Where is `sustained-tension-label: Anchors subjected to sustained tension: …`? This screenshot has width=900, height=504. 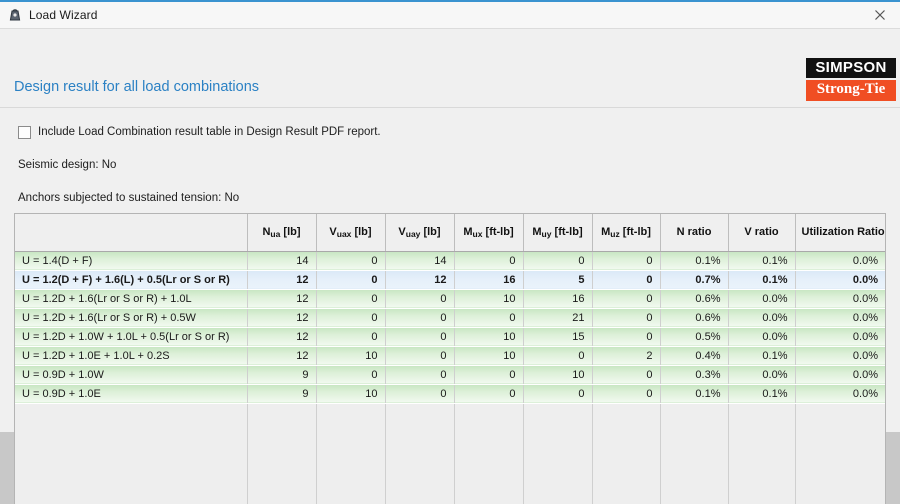 sustained-tension-label: Anchors subjected to sustained tension: … is located at coordinates (129, 198).